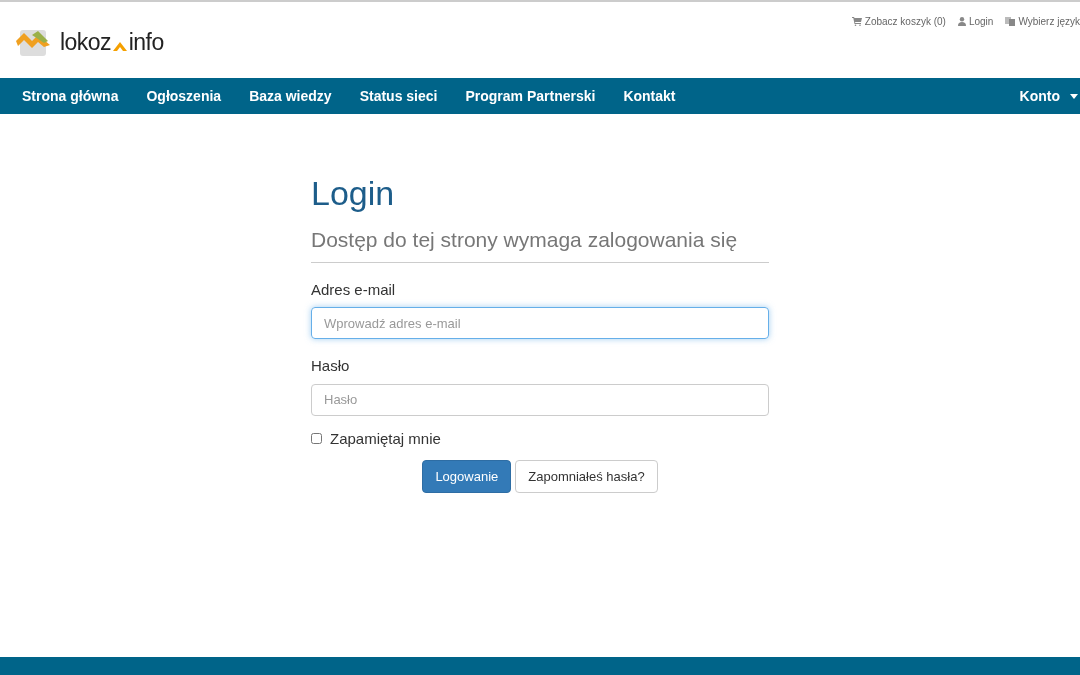 The image size is (1080, 675). I want to click on user-icon, so click(961, 21).